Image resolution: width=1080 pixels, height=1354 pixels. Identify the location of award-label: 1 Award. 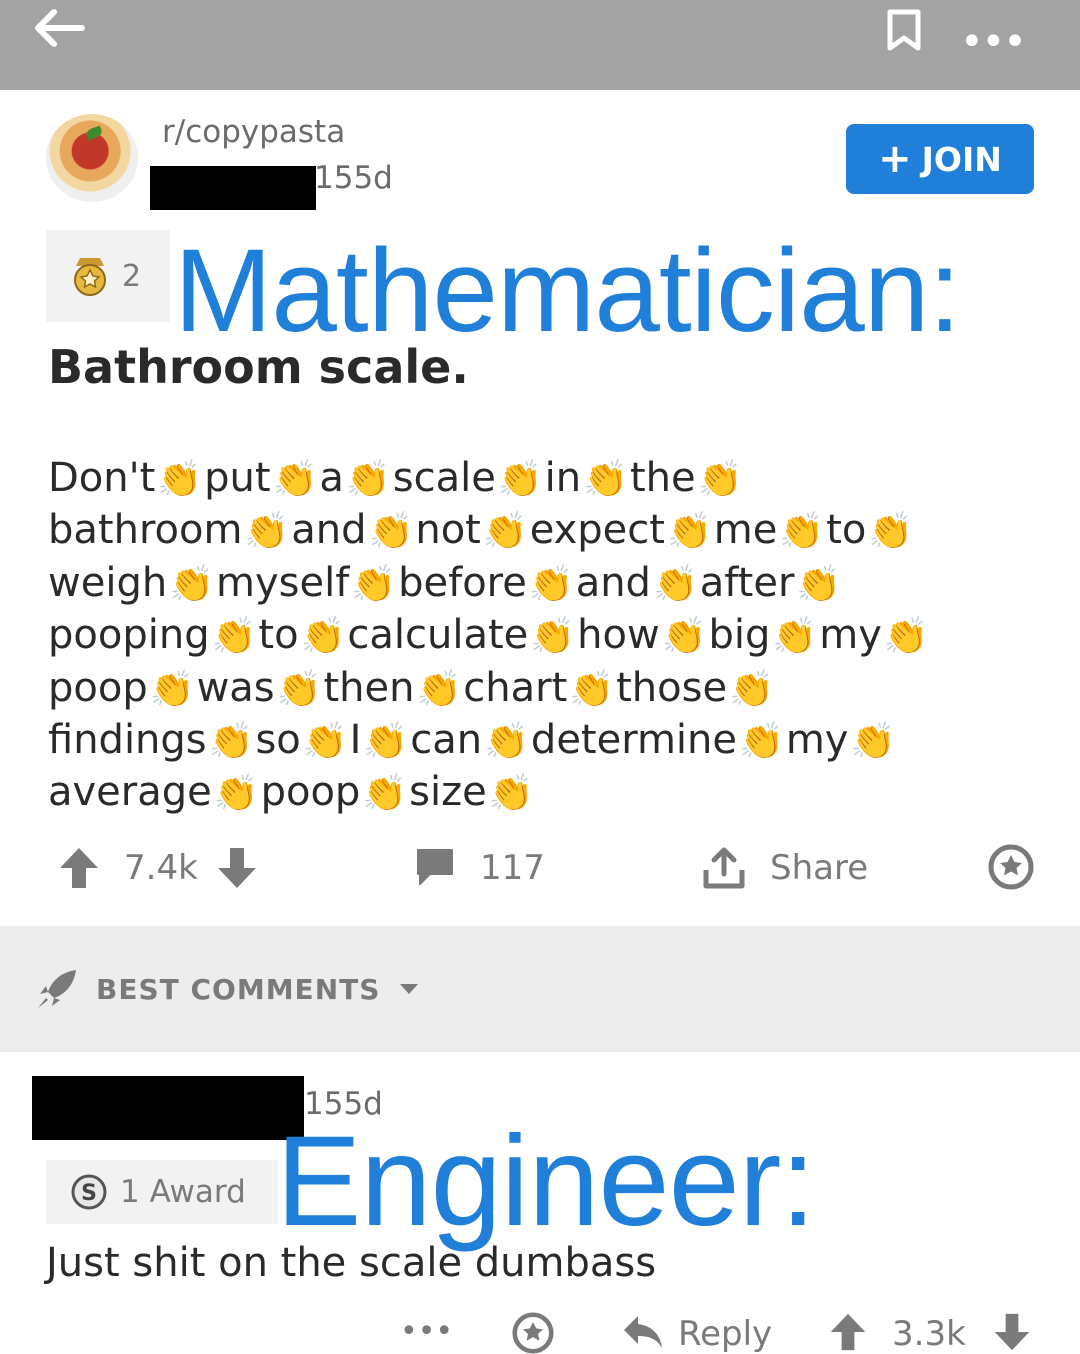
(183, 1192).